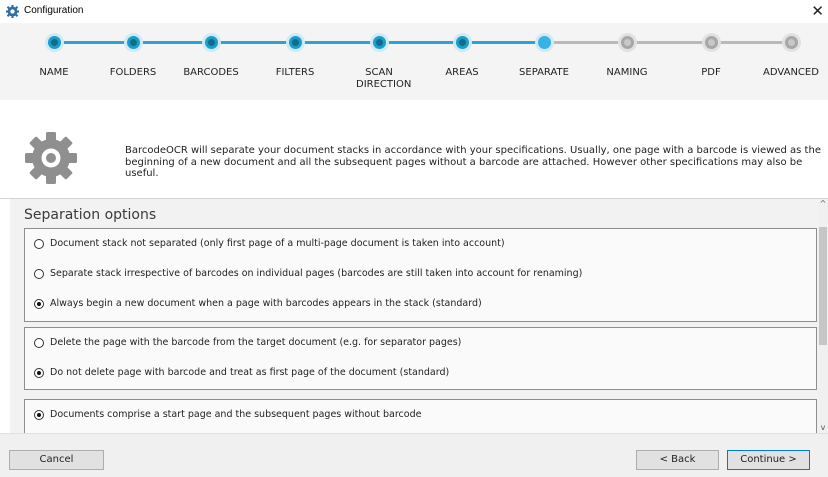 The image size is (828, 477). Describe the element at coordinates (768, 460) in the screenshot. I see `continue-button: Continue >` at that location.